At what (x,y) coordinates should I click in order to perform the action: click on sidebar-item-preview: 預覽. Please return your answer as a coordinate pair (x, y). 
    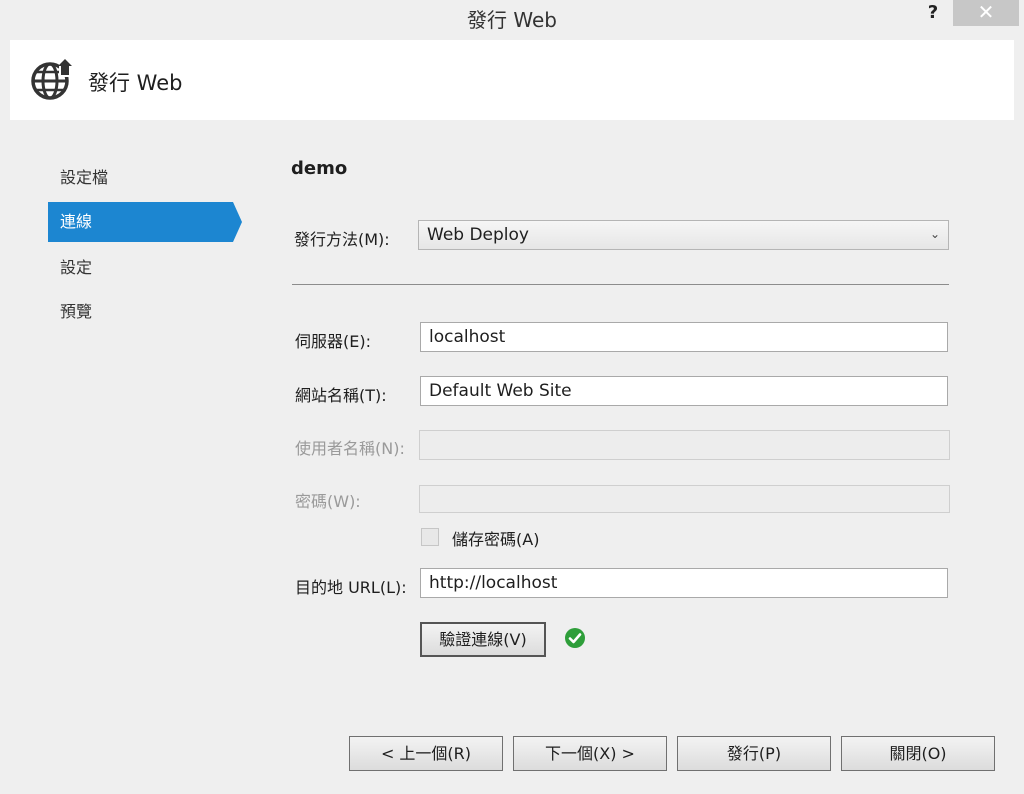
    Looking at the image, I should click on (140, 312).